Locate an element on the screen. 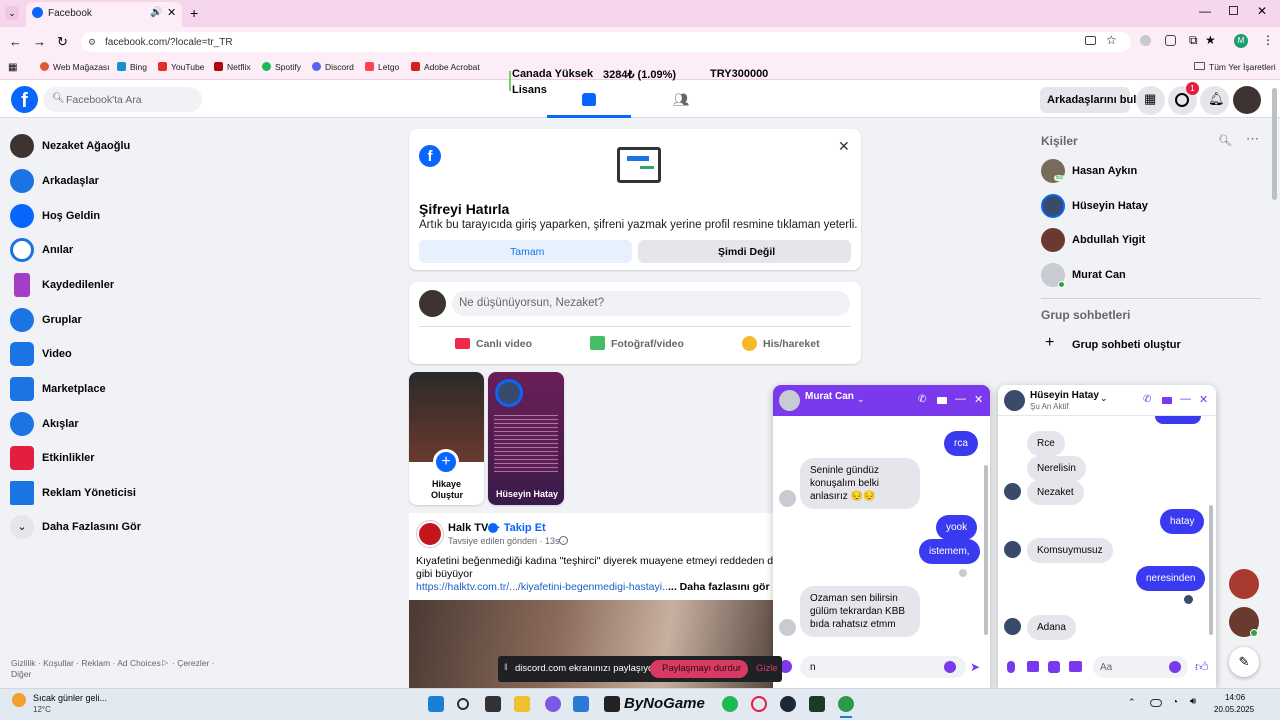 The height and width of the screenshot is (720, 1280). file-explorer-icon is located at coordinates (522, 704).